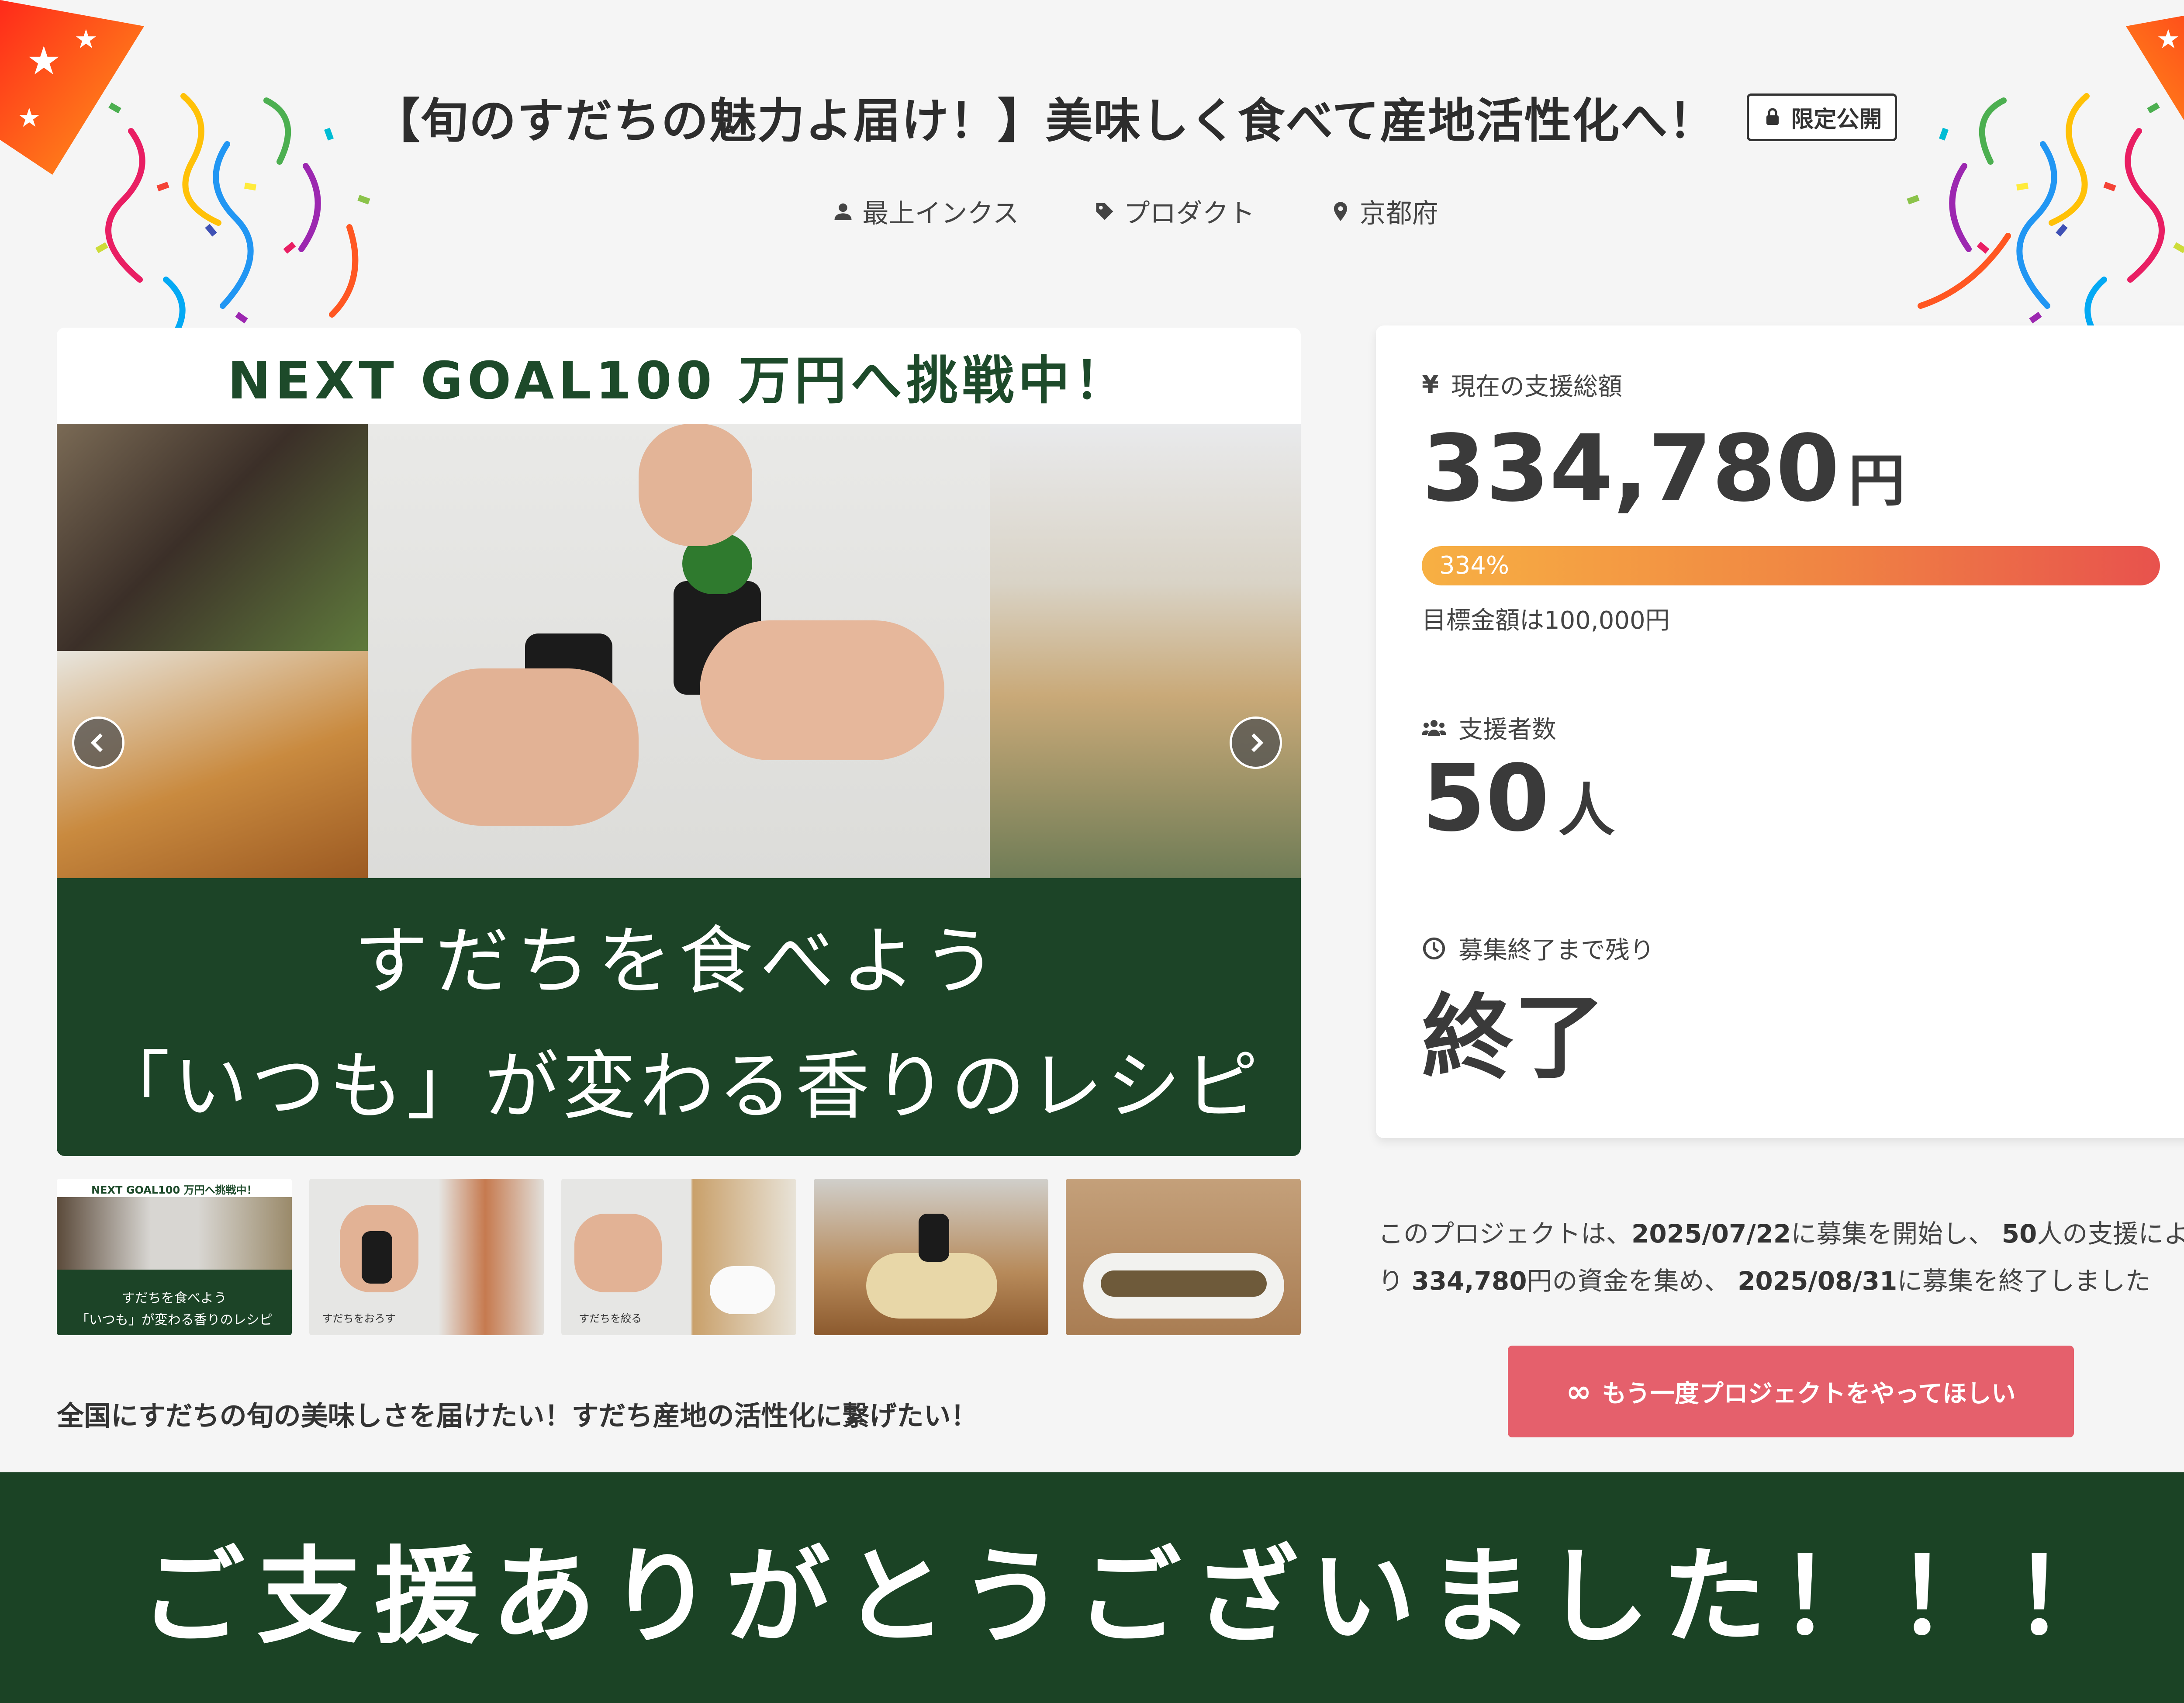  What do you see at coordinates (1628, 1281) in the screenshot?
I see `summary-text-4: 円の資金を集め、` at bounding box center [1628, 1281].